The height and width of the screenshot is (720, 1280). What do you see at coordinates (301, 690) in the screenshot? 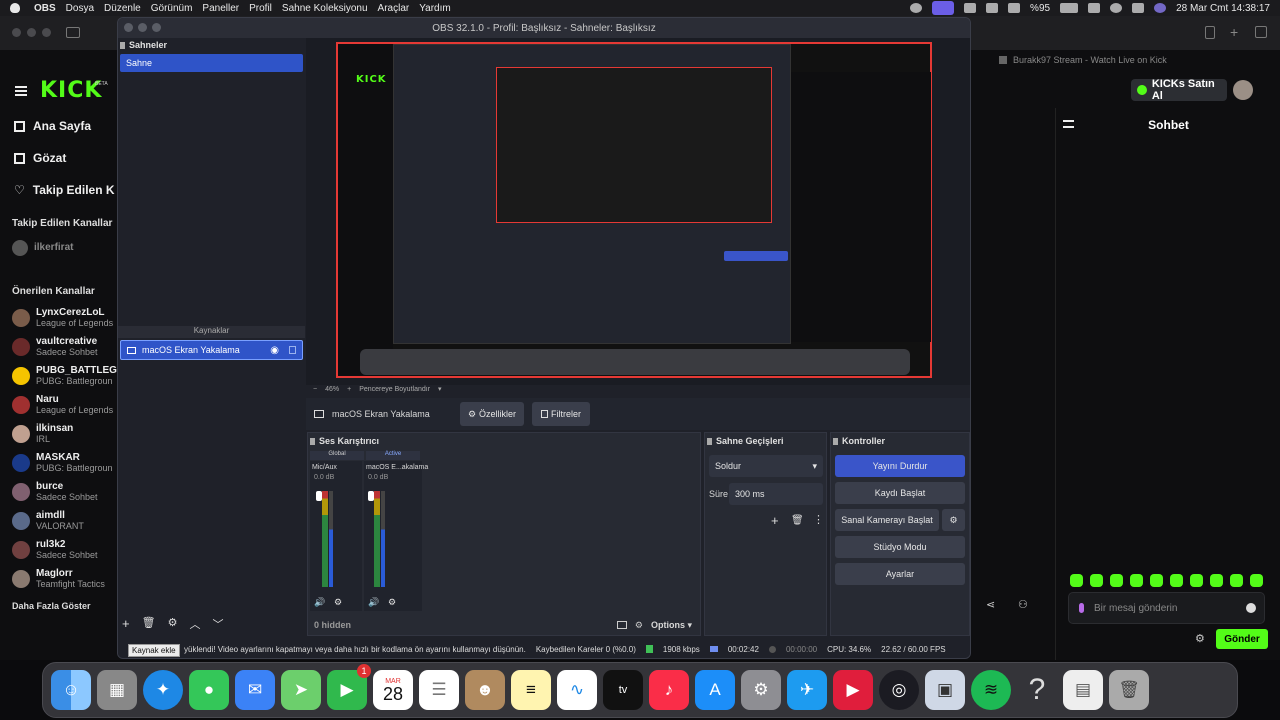
I see `maps-icon: ➤` at bounding box center [301, 690].